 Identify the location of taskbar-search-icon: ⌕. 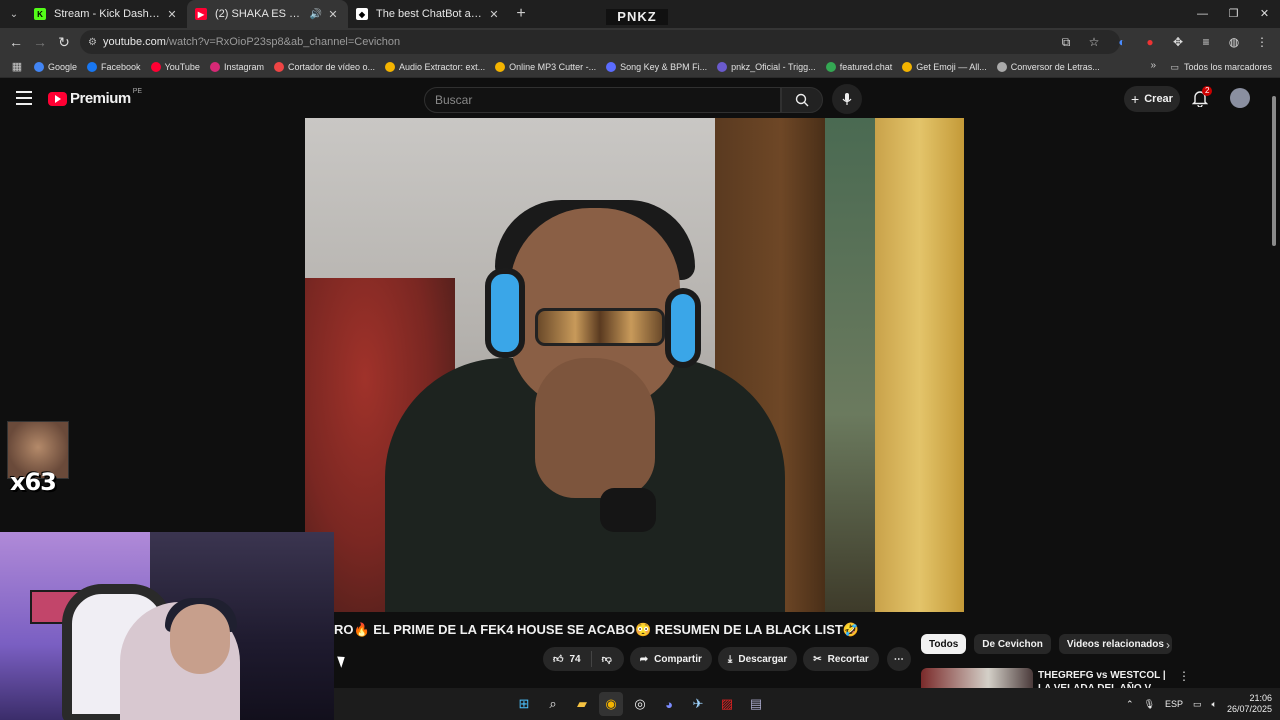
(553, 704).